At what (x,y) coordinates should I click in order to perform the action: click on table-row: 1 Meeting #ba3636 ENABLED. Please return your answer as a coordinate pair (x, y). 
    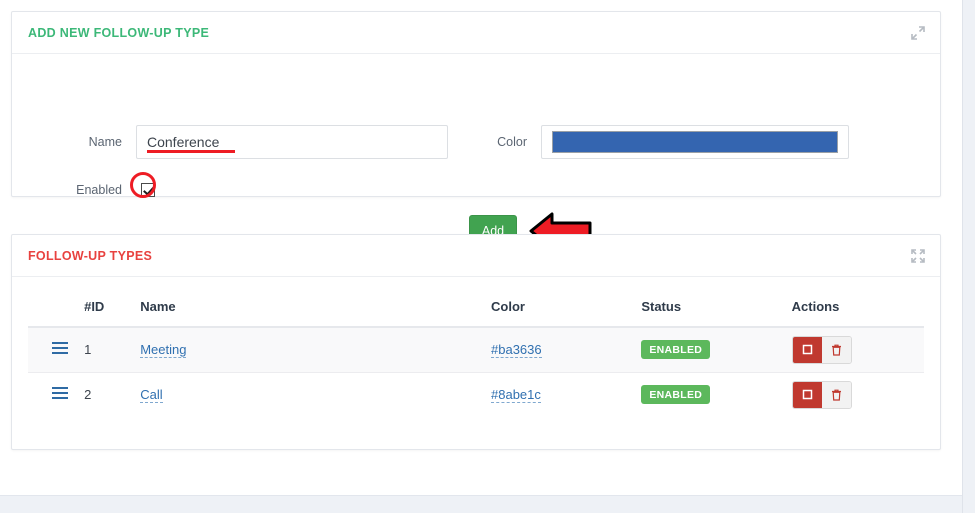
    Looking at the image, I should click on (476, 350).